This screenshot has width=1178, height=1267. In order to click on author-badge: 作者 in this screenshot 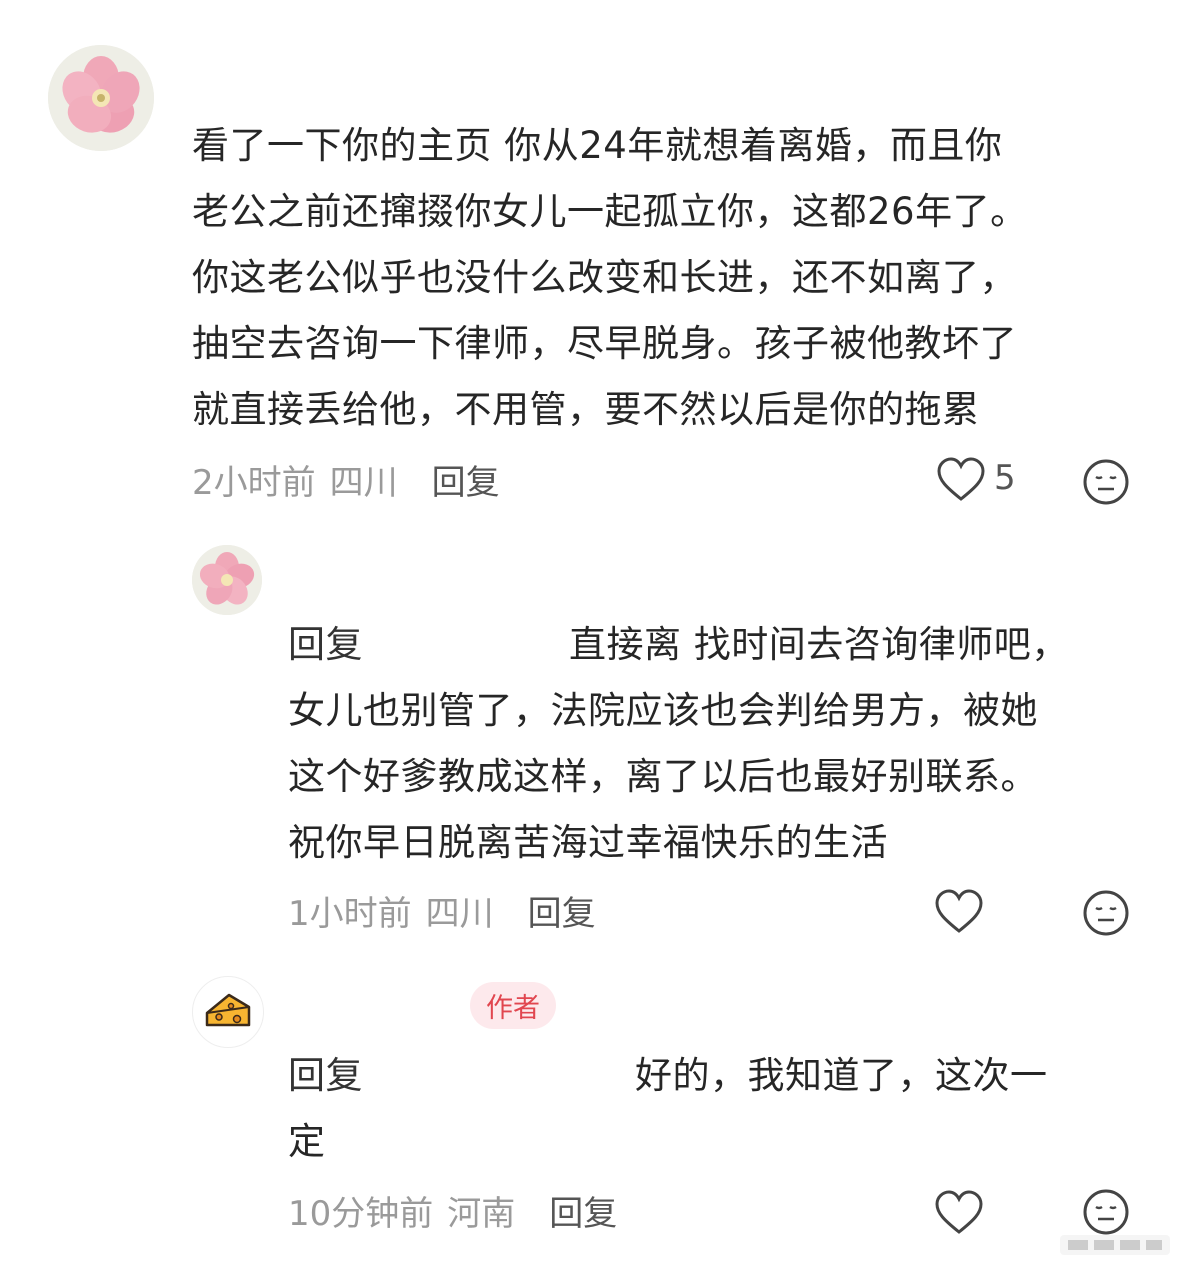, I will do `click(513, 1005)`.